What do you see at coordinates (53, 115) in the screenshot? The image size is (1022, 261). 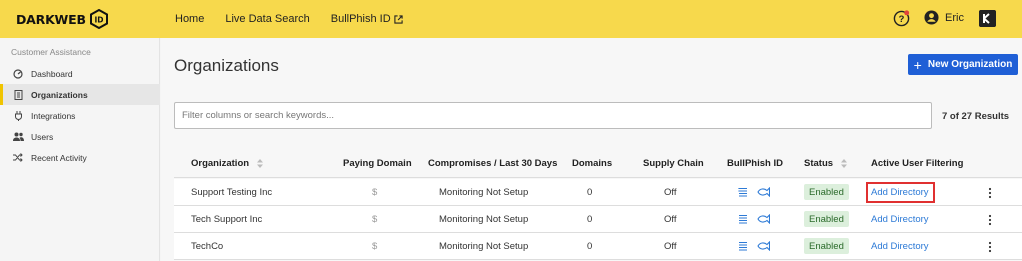 I see `sidebar-item-label: Integrations` at bounding box center [53, 115].